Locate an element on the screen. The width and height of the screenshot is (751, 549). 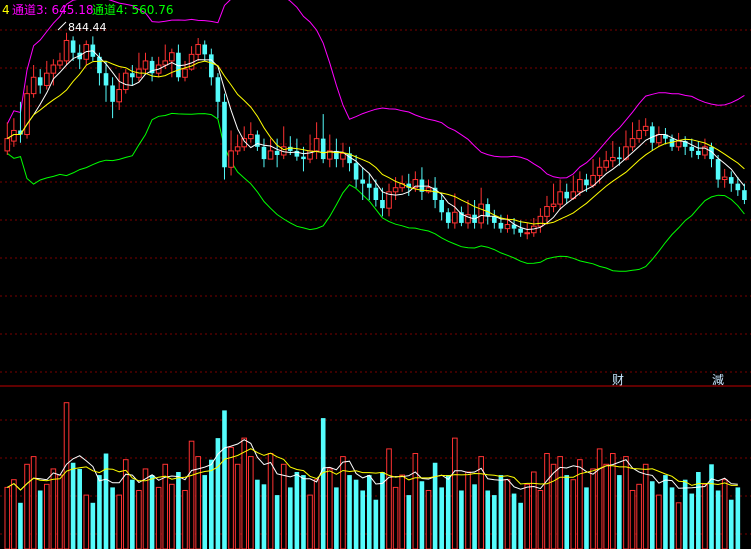
high-label-pointer is located at coordinates (62, 26).